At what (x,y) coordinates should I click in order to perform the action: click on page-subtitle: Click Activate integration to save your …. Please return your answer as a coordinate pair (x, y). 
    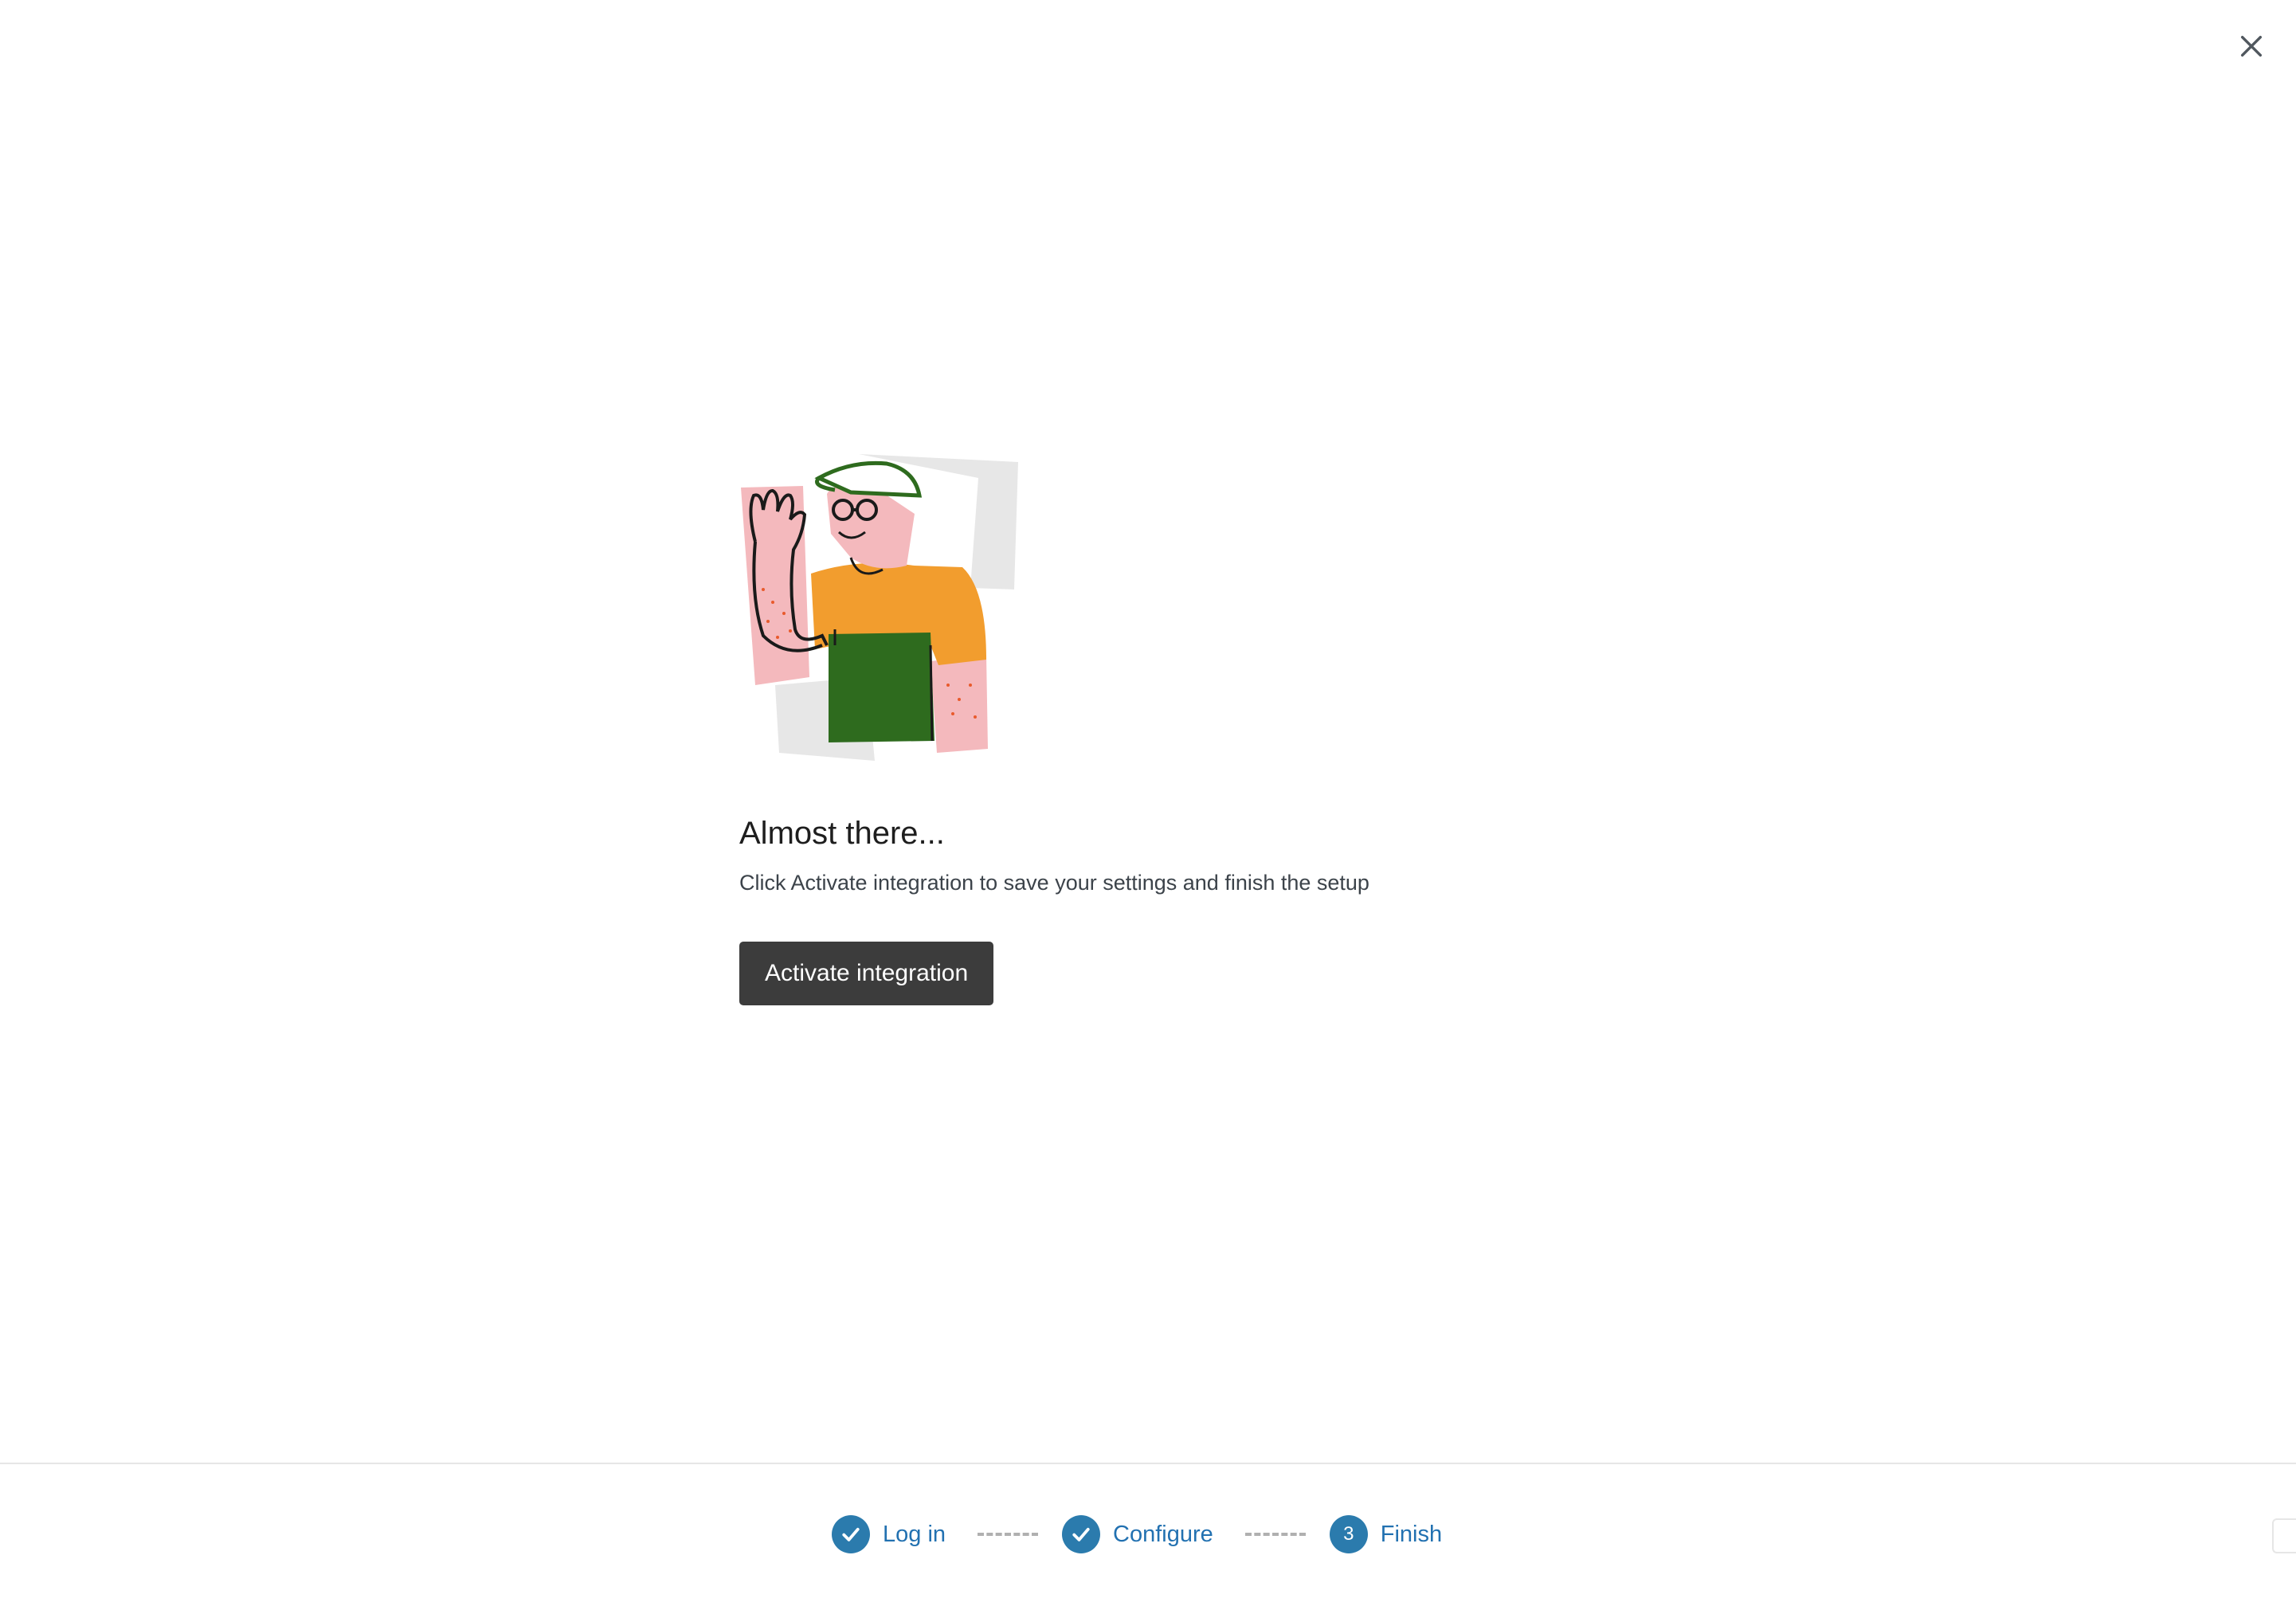
    Looking at the image, I should click on (1054, 883).